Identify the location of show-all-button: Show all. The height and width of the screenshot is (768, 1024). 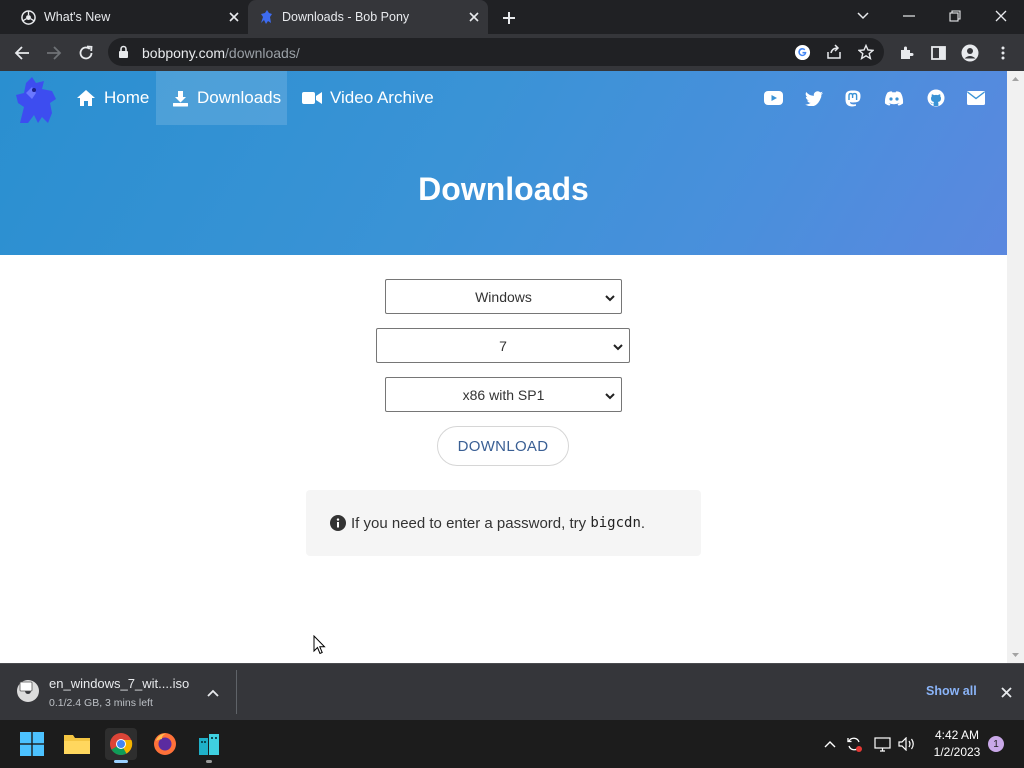
(951, 691).